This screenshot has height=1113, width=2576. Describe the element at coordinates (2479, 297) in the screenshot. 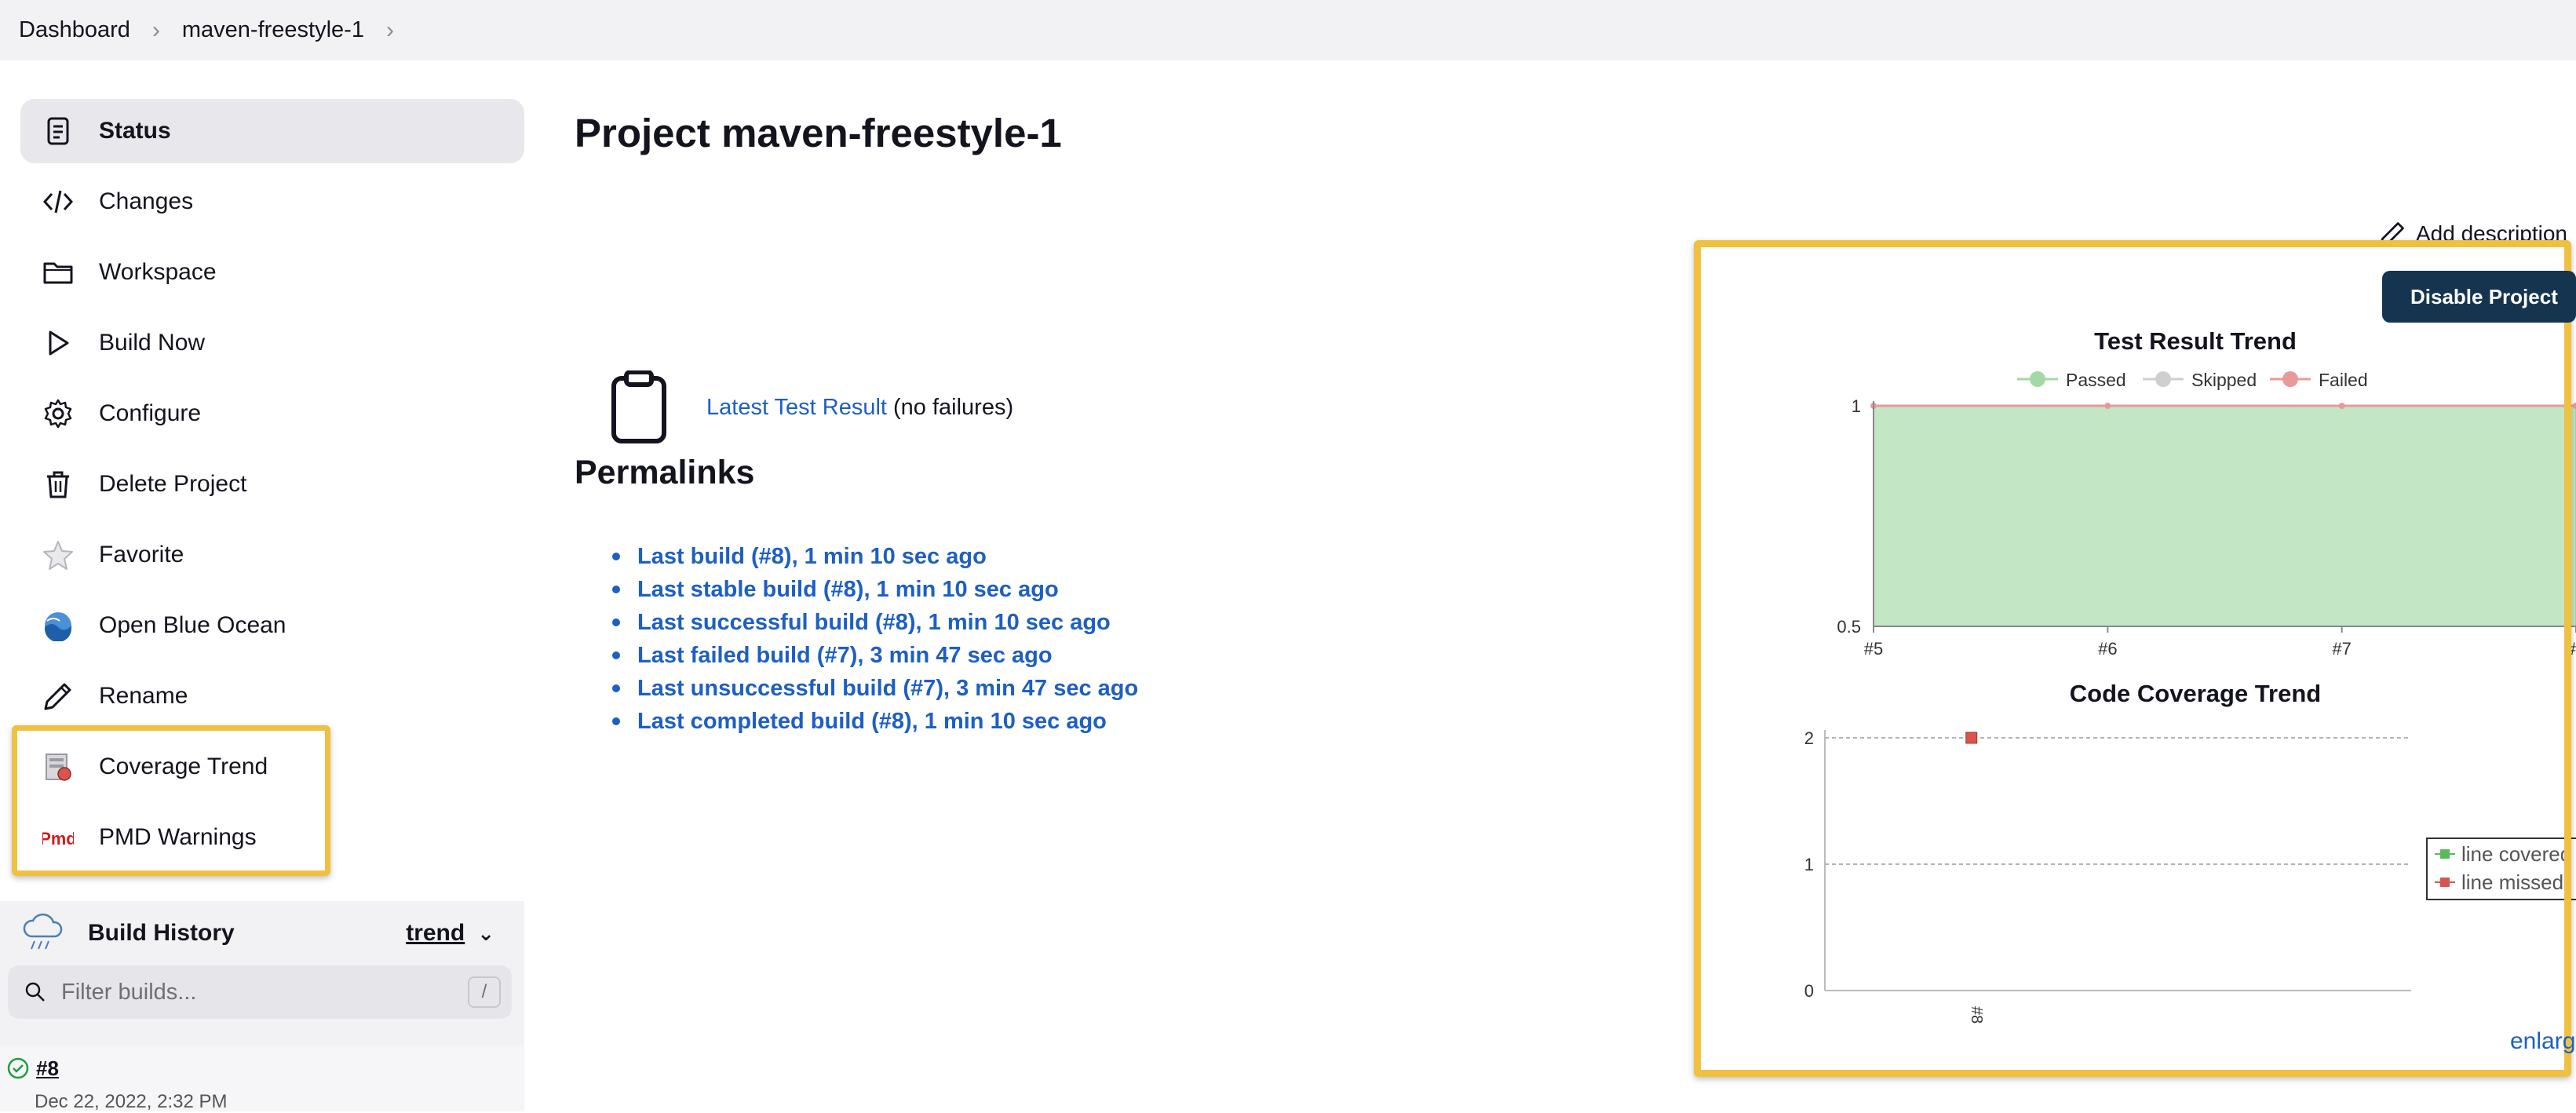

I see `disable-project-button: Disable Project` at that location.